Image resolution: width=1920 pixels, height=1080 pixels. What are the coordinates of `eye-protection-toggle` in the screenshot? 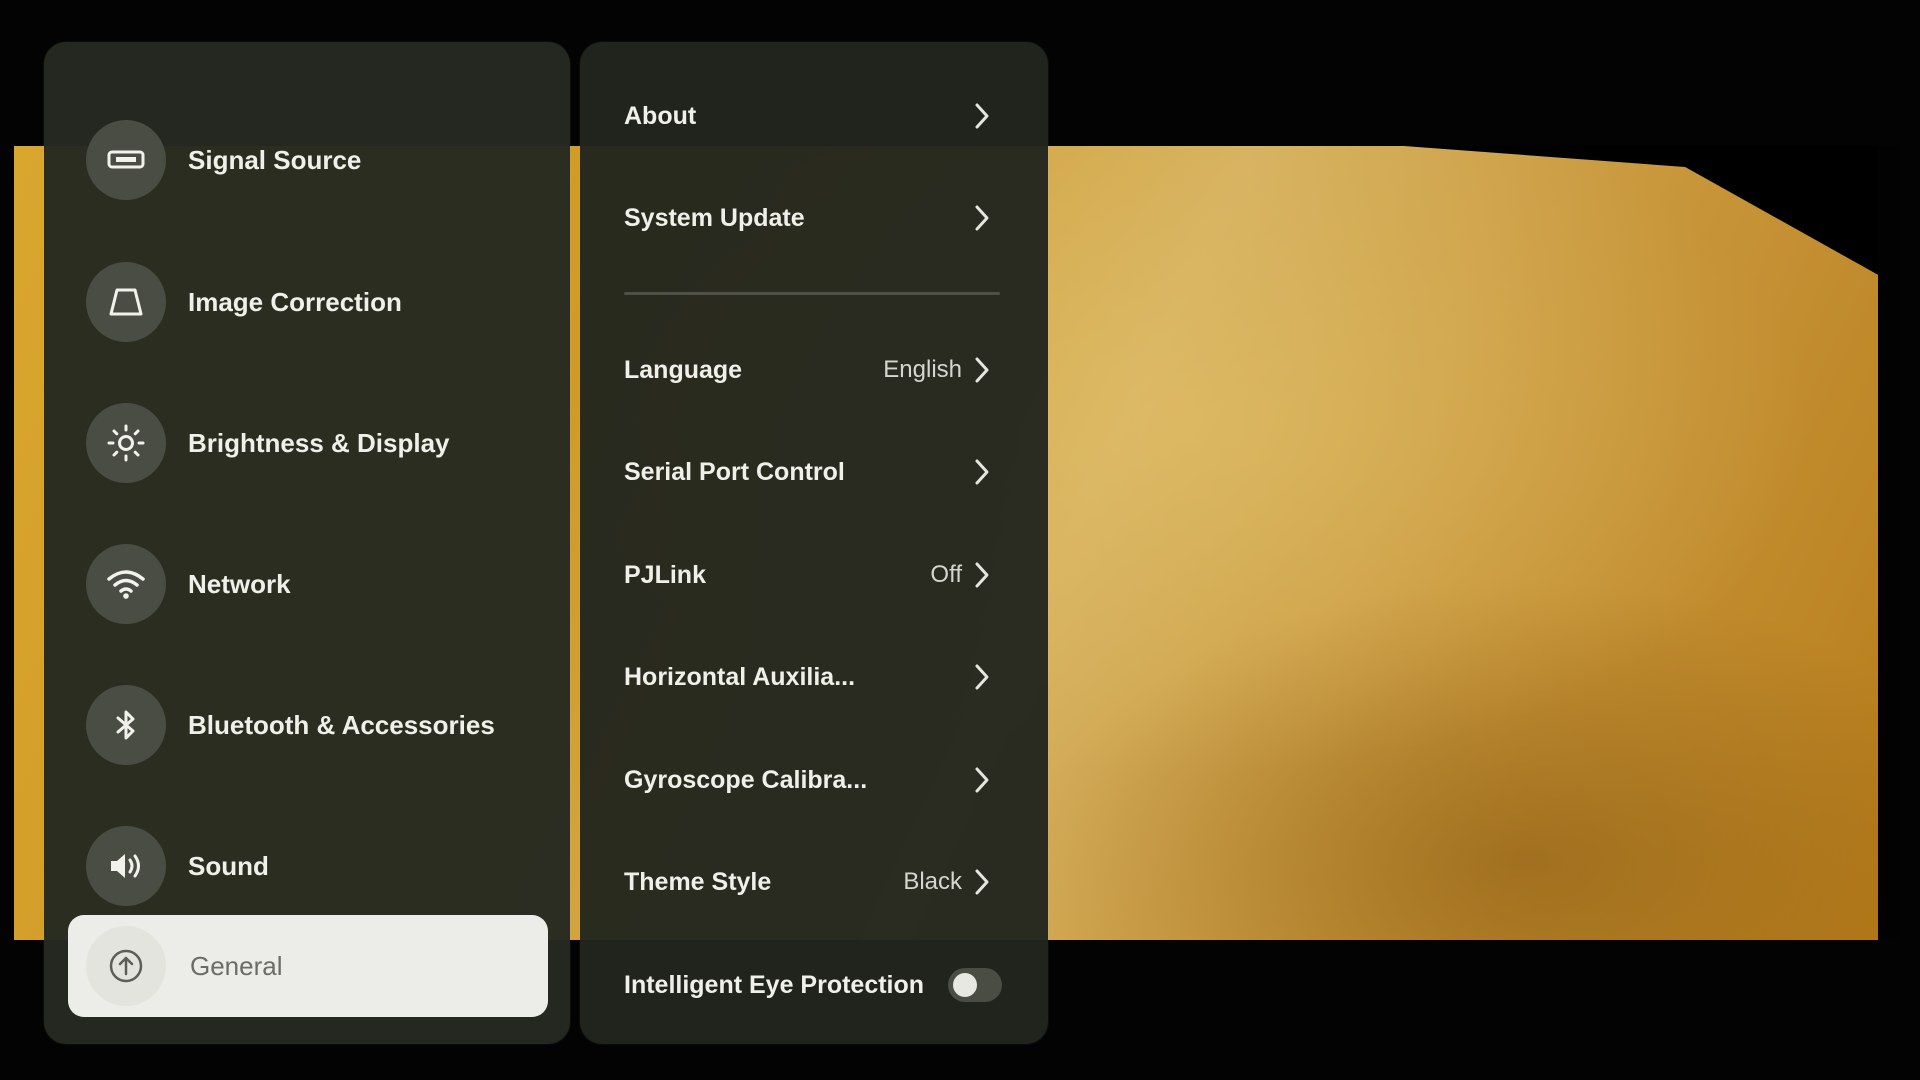 It's located at (975, 985).